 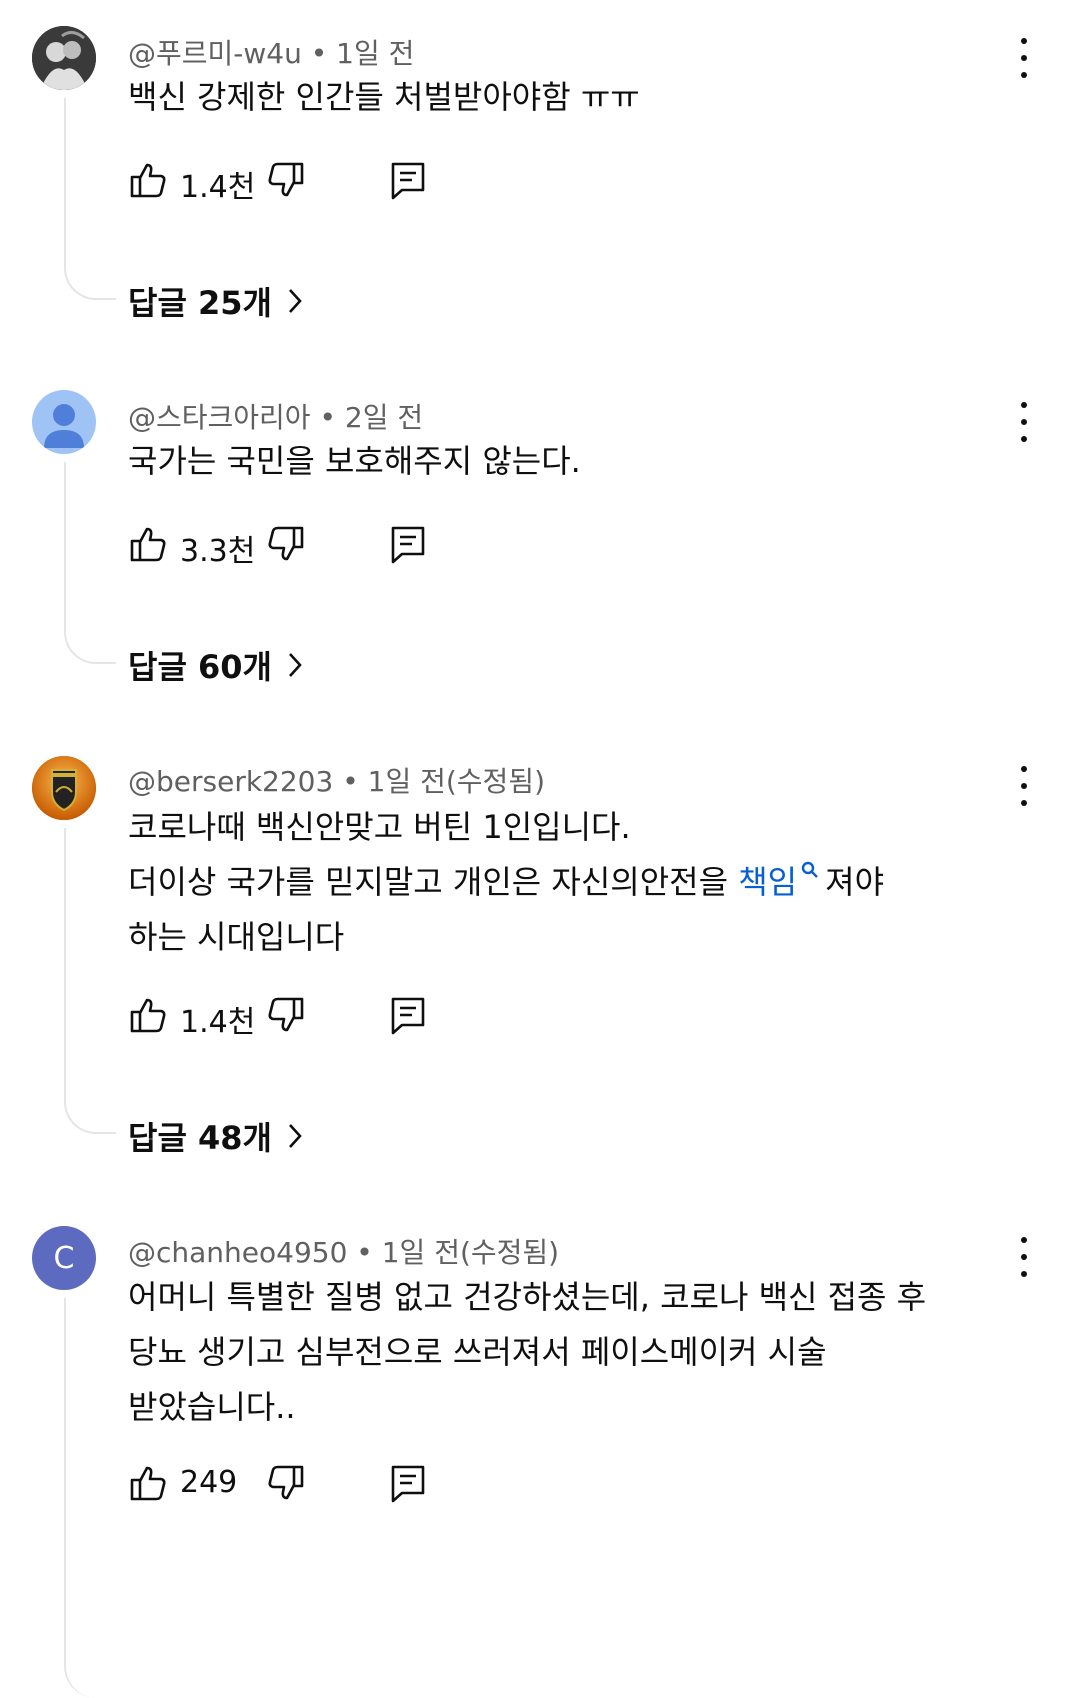 I want to click on replies-label: 답글 25개, so click(x=200, y=303).